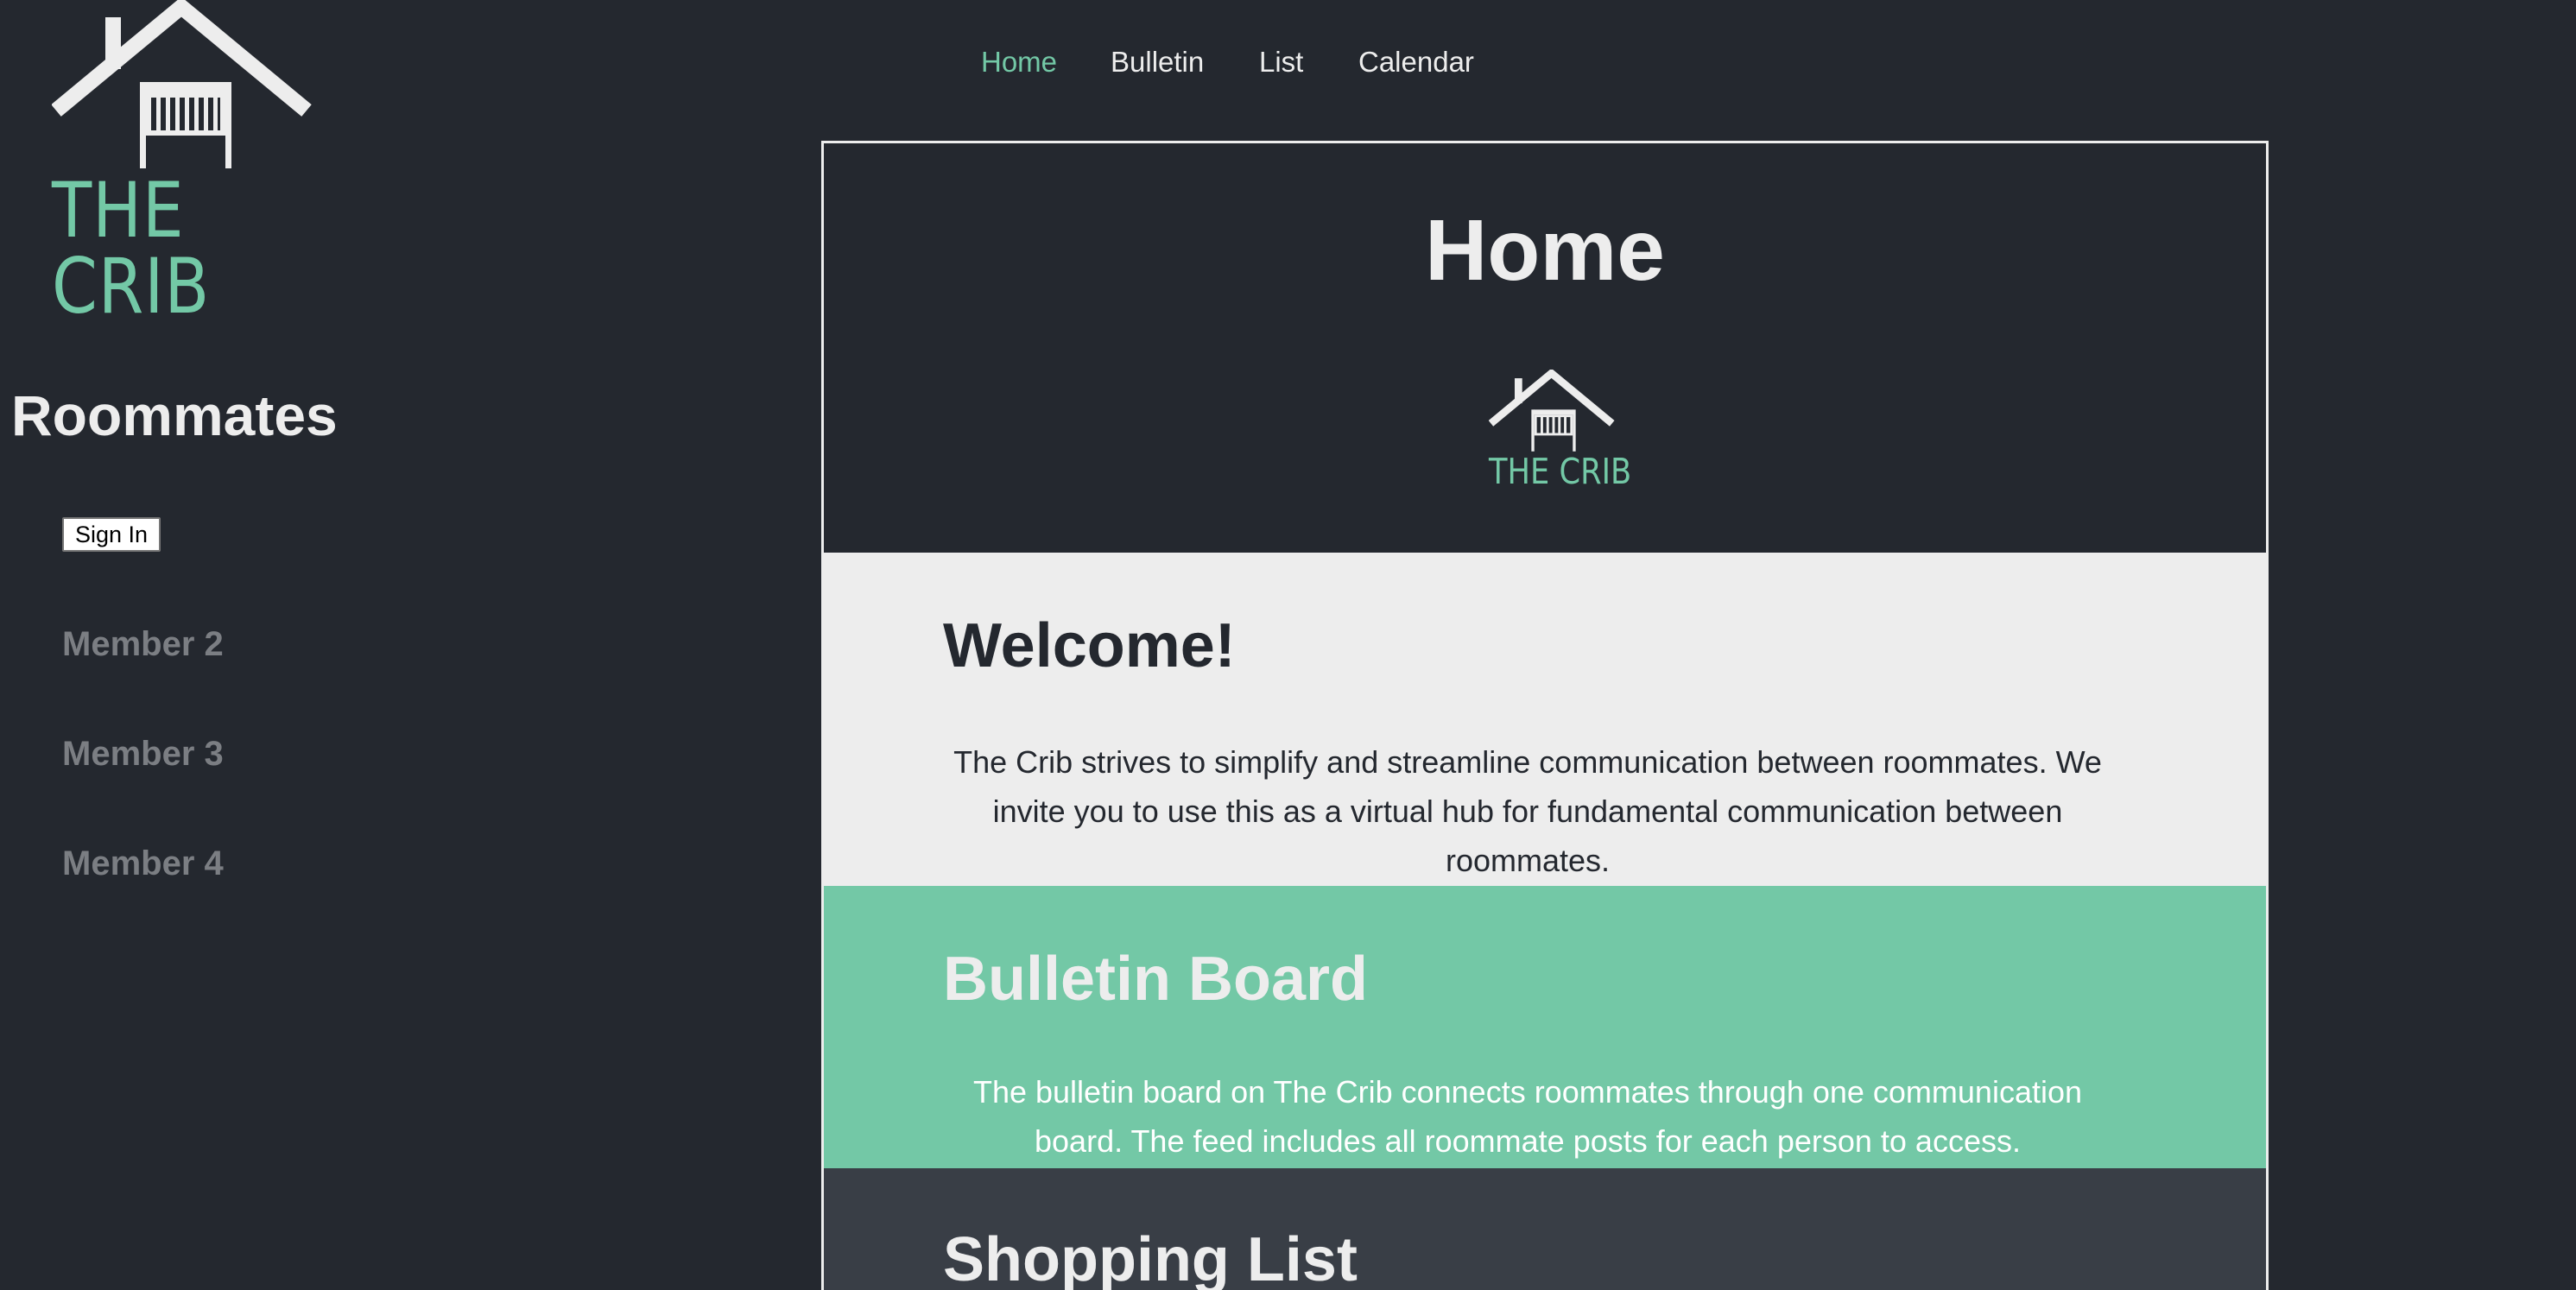 The width and height of the screenshot is (2576, 1290). I want to click on member-3: Member 3, so click(143, 754).